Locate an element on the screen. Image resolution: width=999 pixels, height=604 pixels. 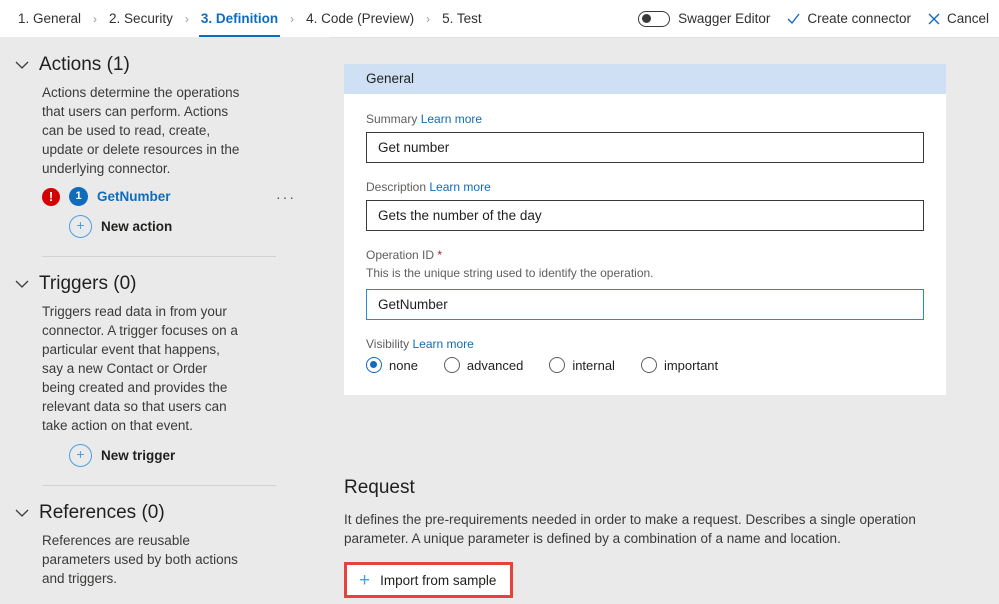
visibility-radio-important: important is located at coordinates (679, 365).